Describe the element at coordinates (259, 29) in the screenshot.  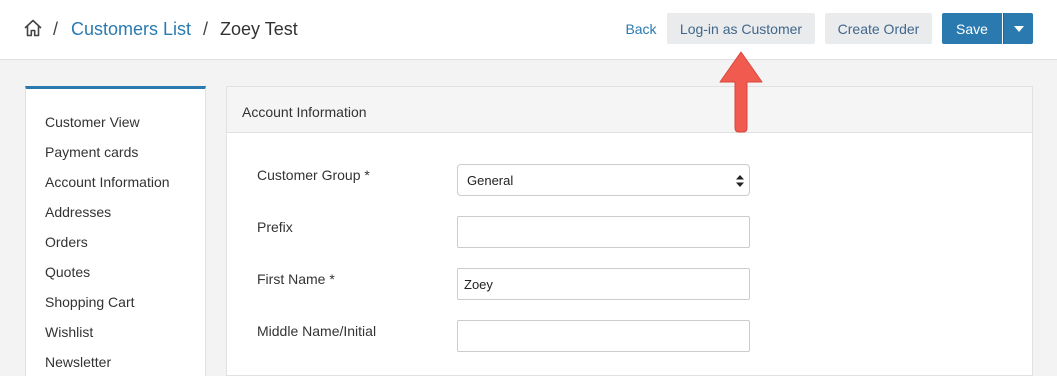
I see `page-title: Zoey Test` at that location.